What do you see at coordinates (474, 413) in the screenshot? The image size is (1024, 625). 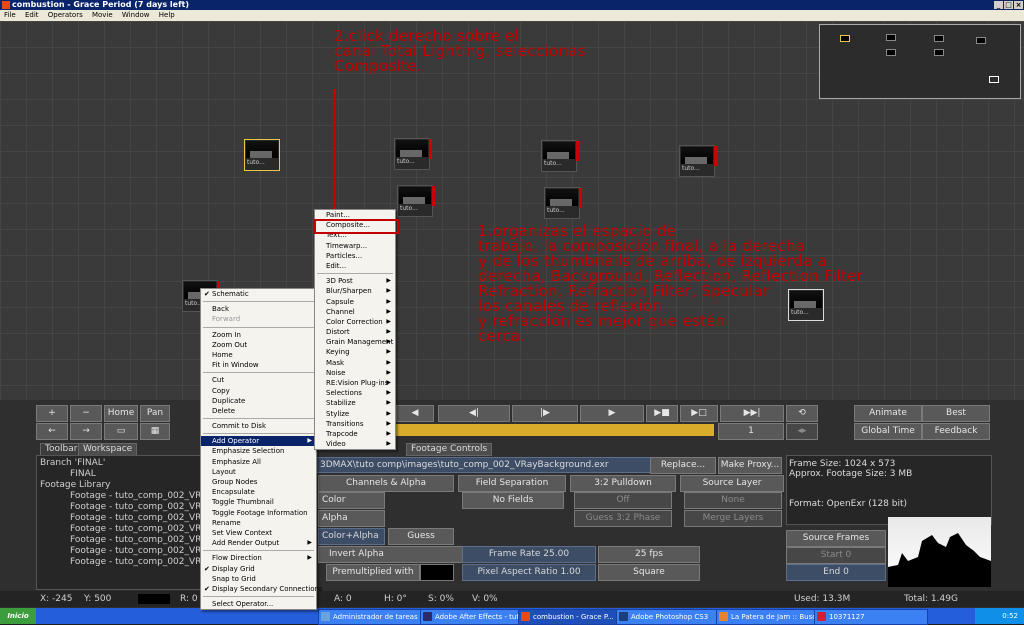 I see `step-back-icon: ◀|` at bounding box center [474, 413].